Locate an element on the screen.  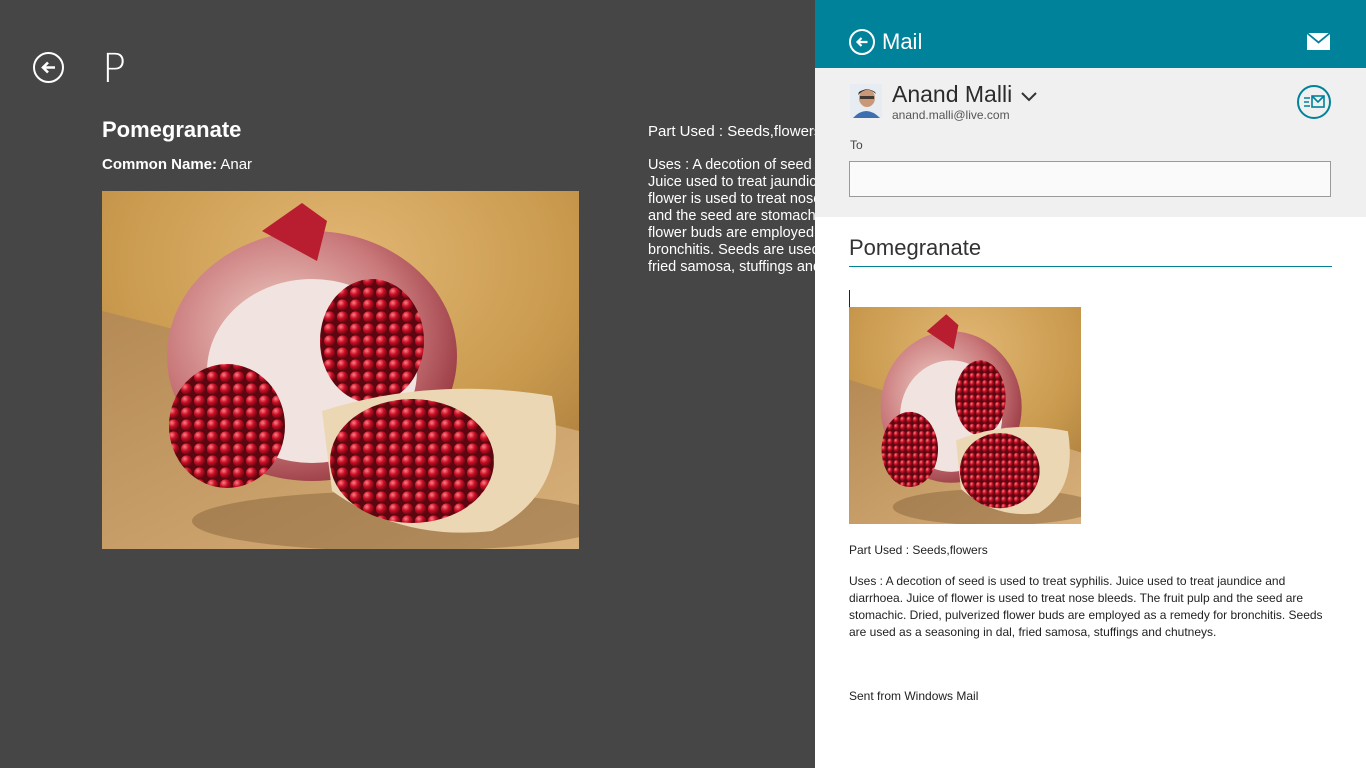
envelope-icon is located at coordinates (1318, 41).